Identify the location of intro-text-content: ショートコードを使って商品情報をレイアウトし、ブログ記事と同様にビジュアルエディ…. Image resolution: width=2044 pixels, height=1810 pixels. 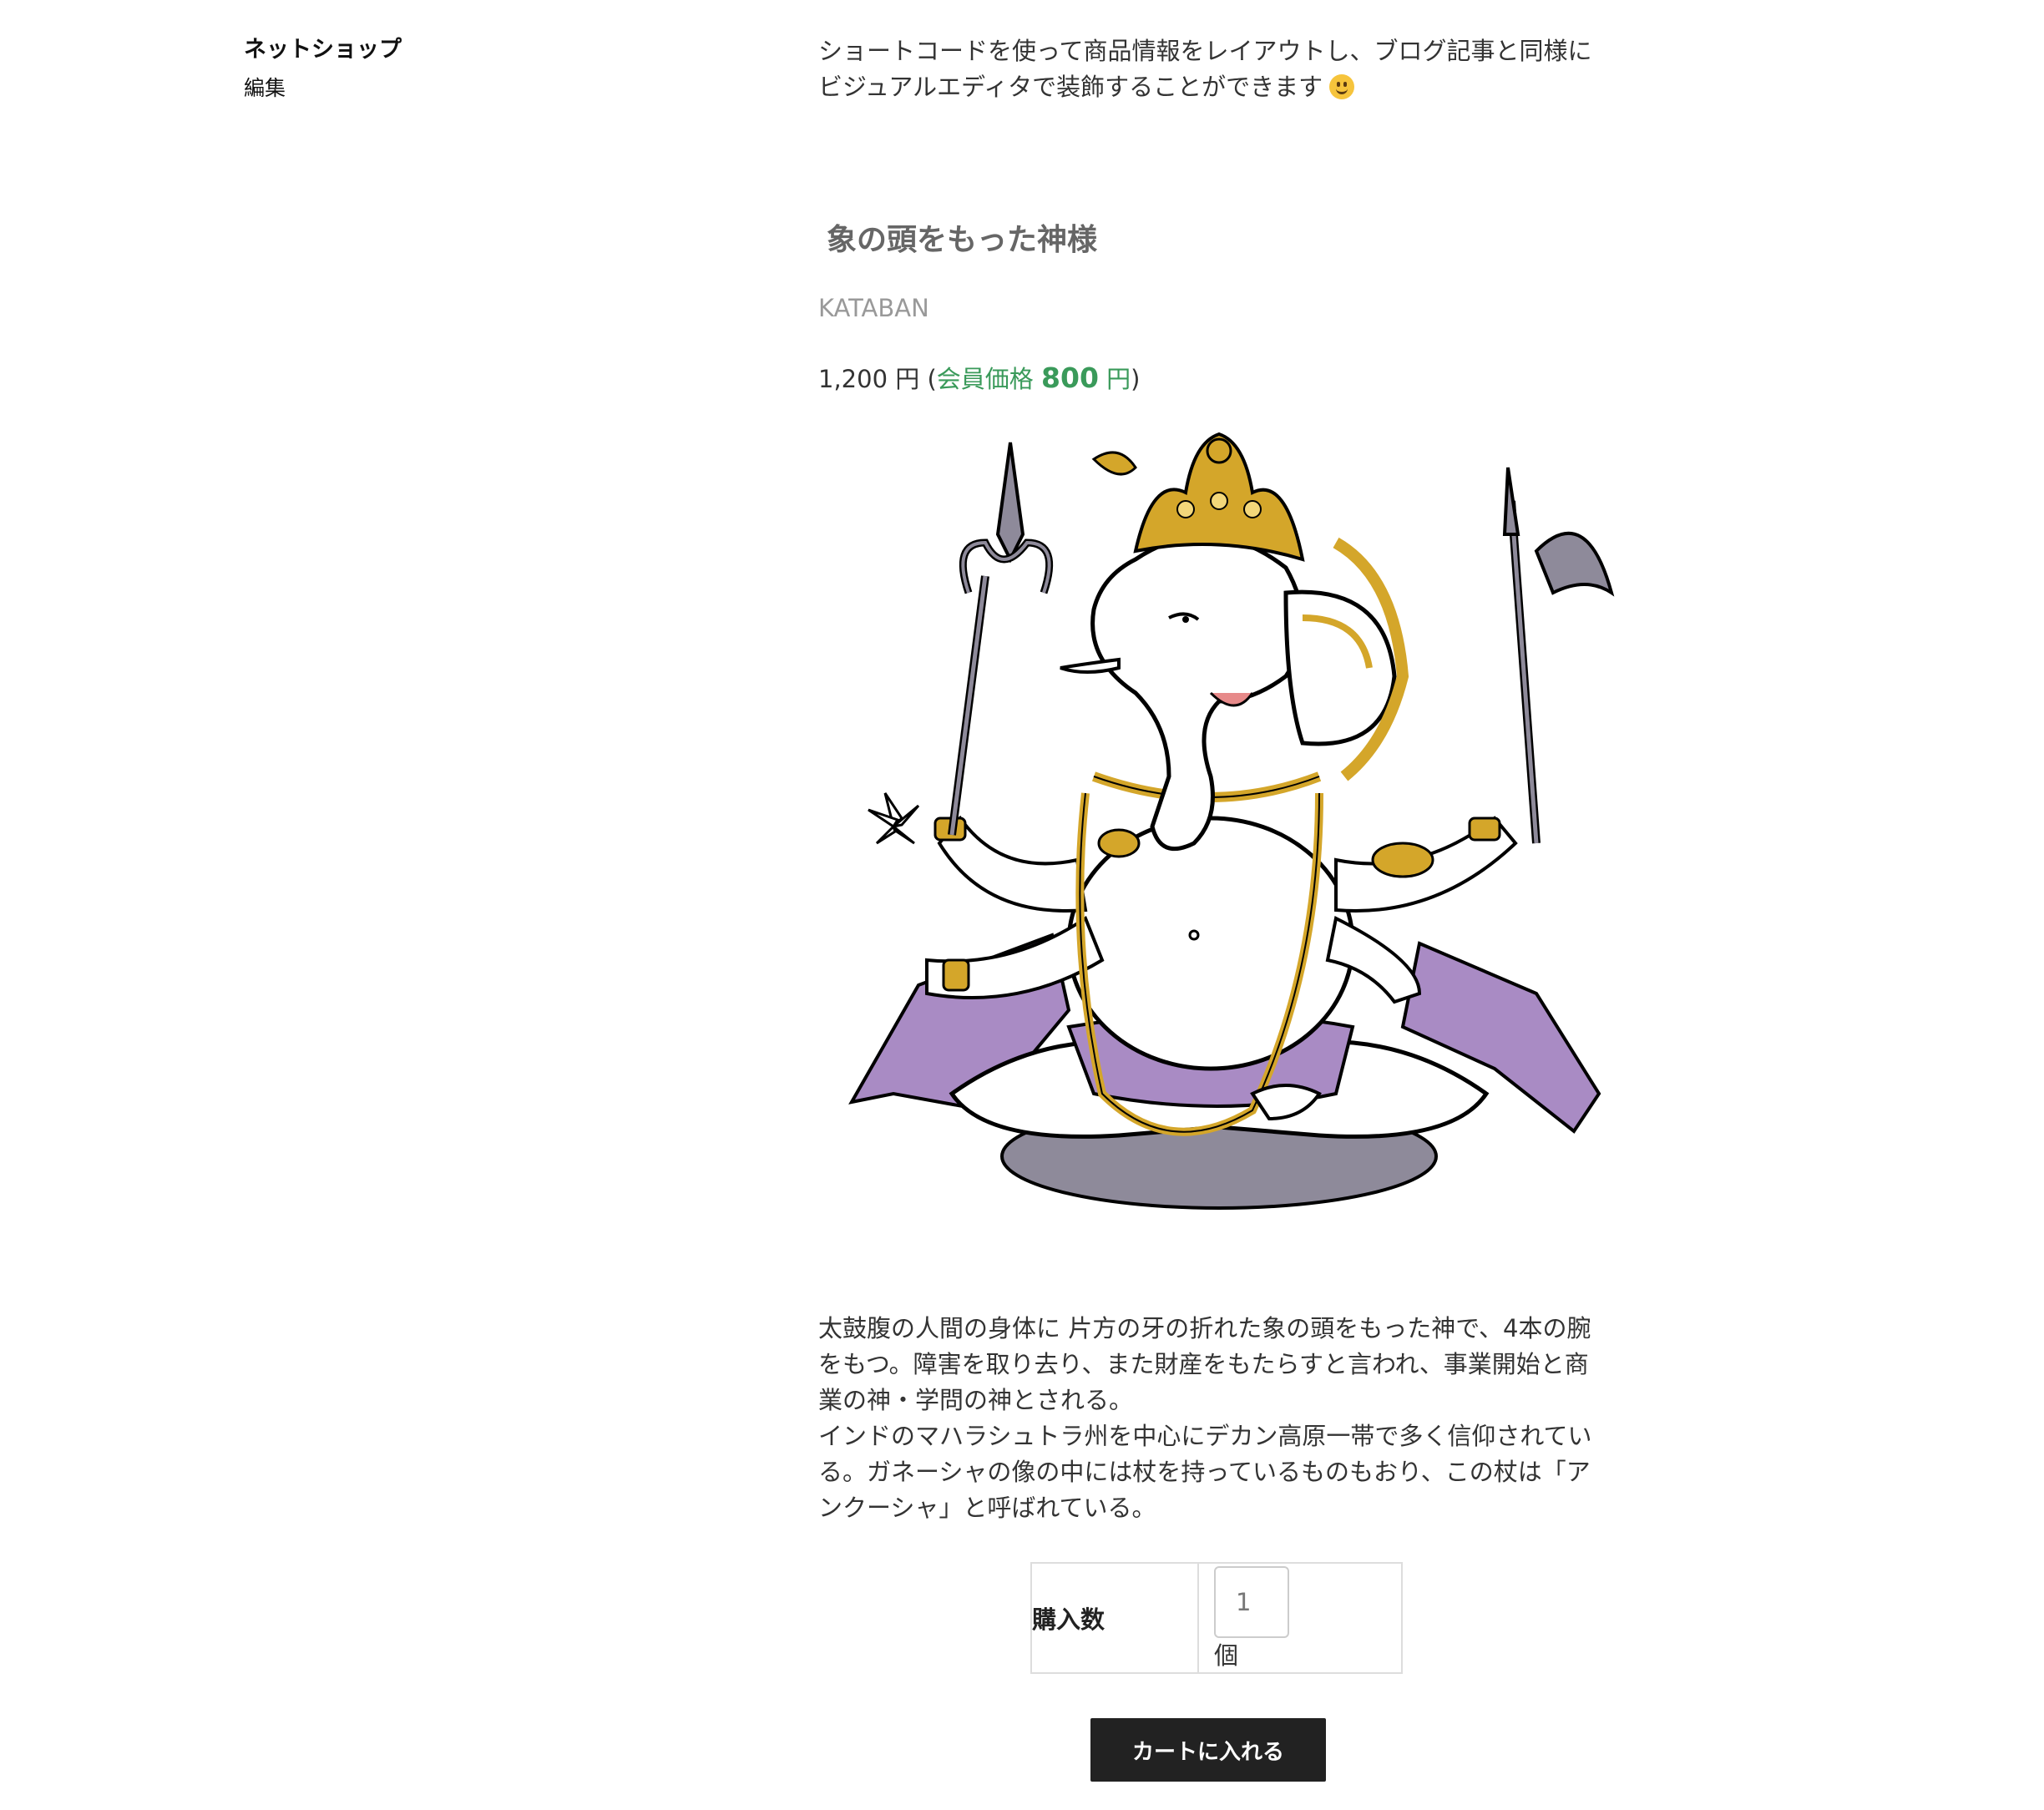
(1205, 69).